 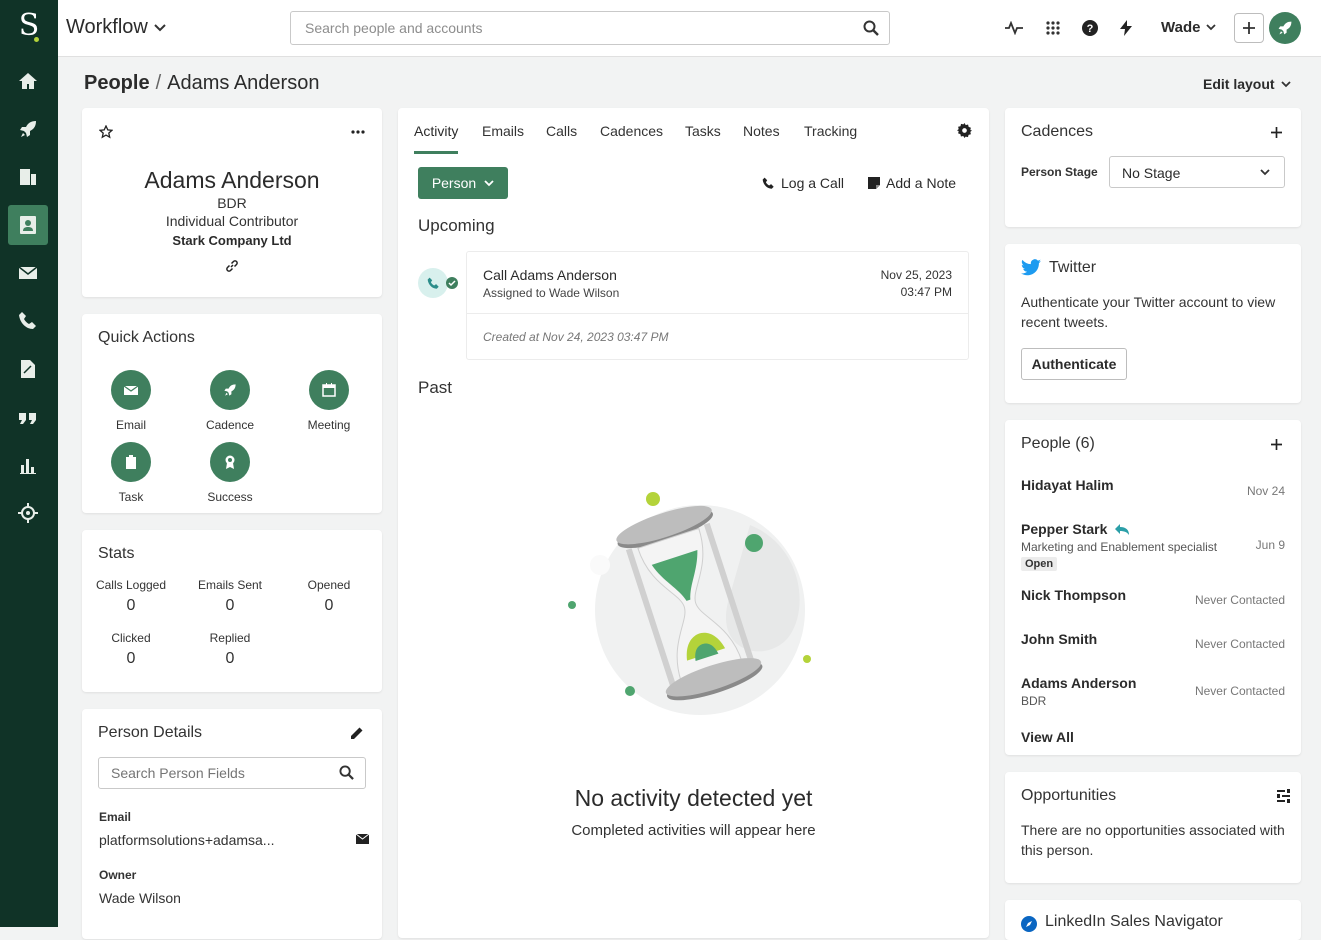 I want to click on edit-layout-button: Edit layout, so click(x=1247, y=84).